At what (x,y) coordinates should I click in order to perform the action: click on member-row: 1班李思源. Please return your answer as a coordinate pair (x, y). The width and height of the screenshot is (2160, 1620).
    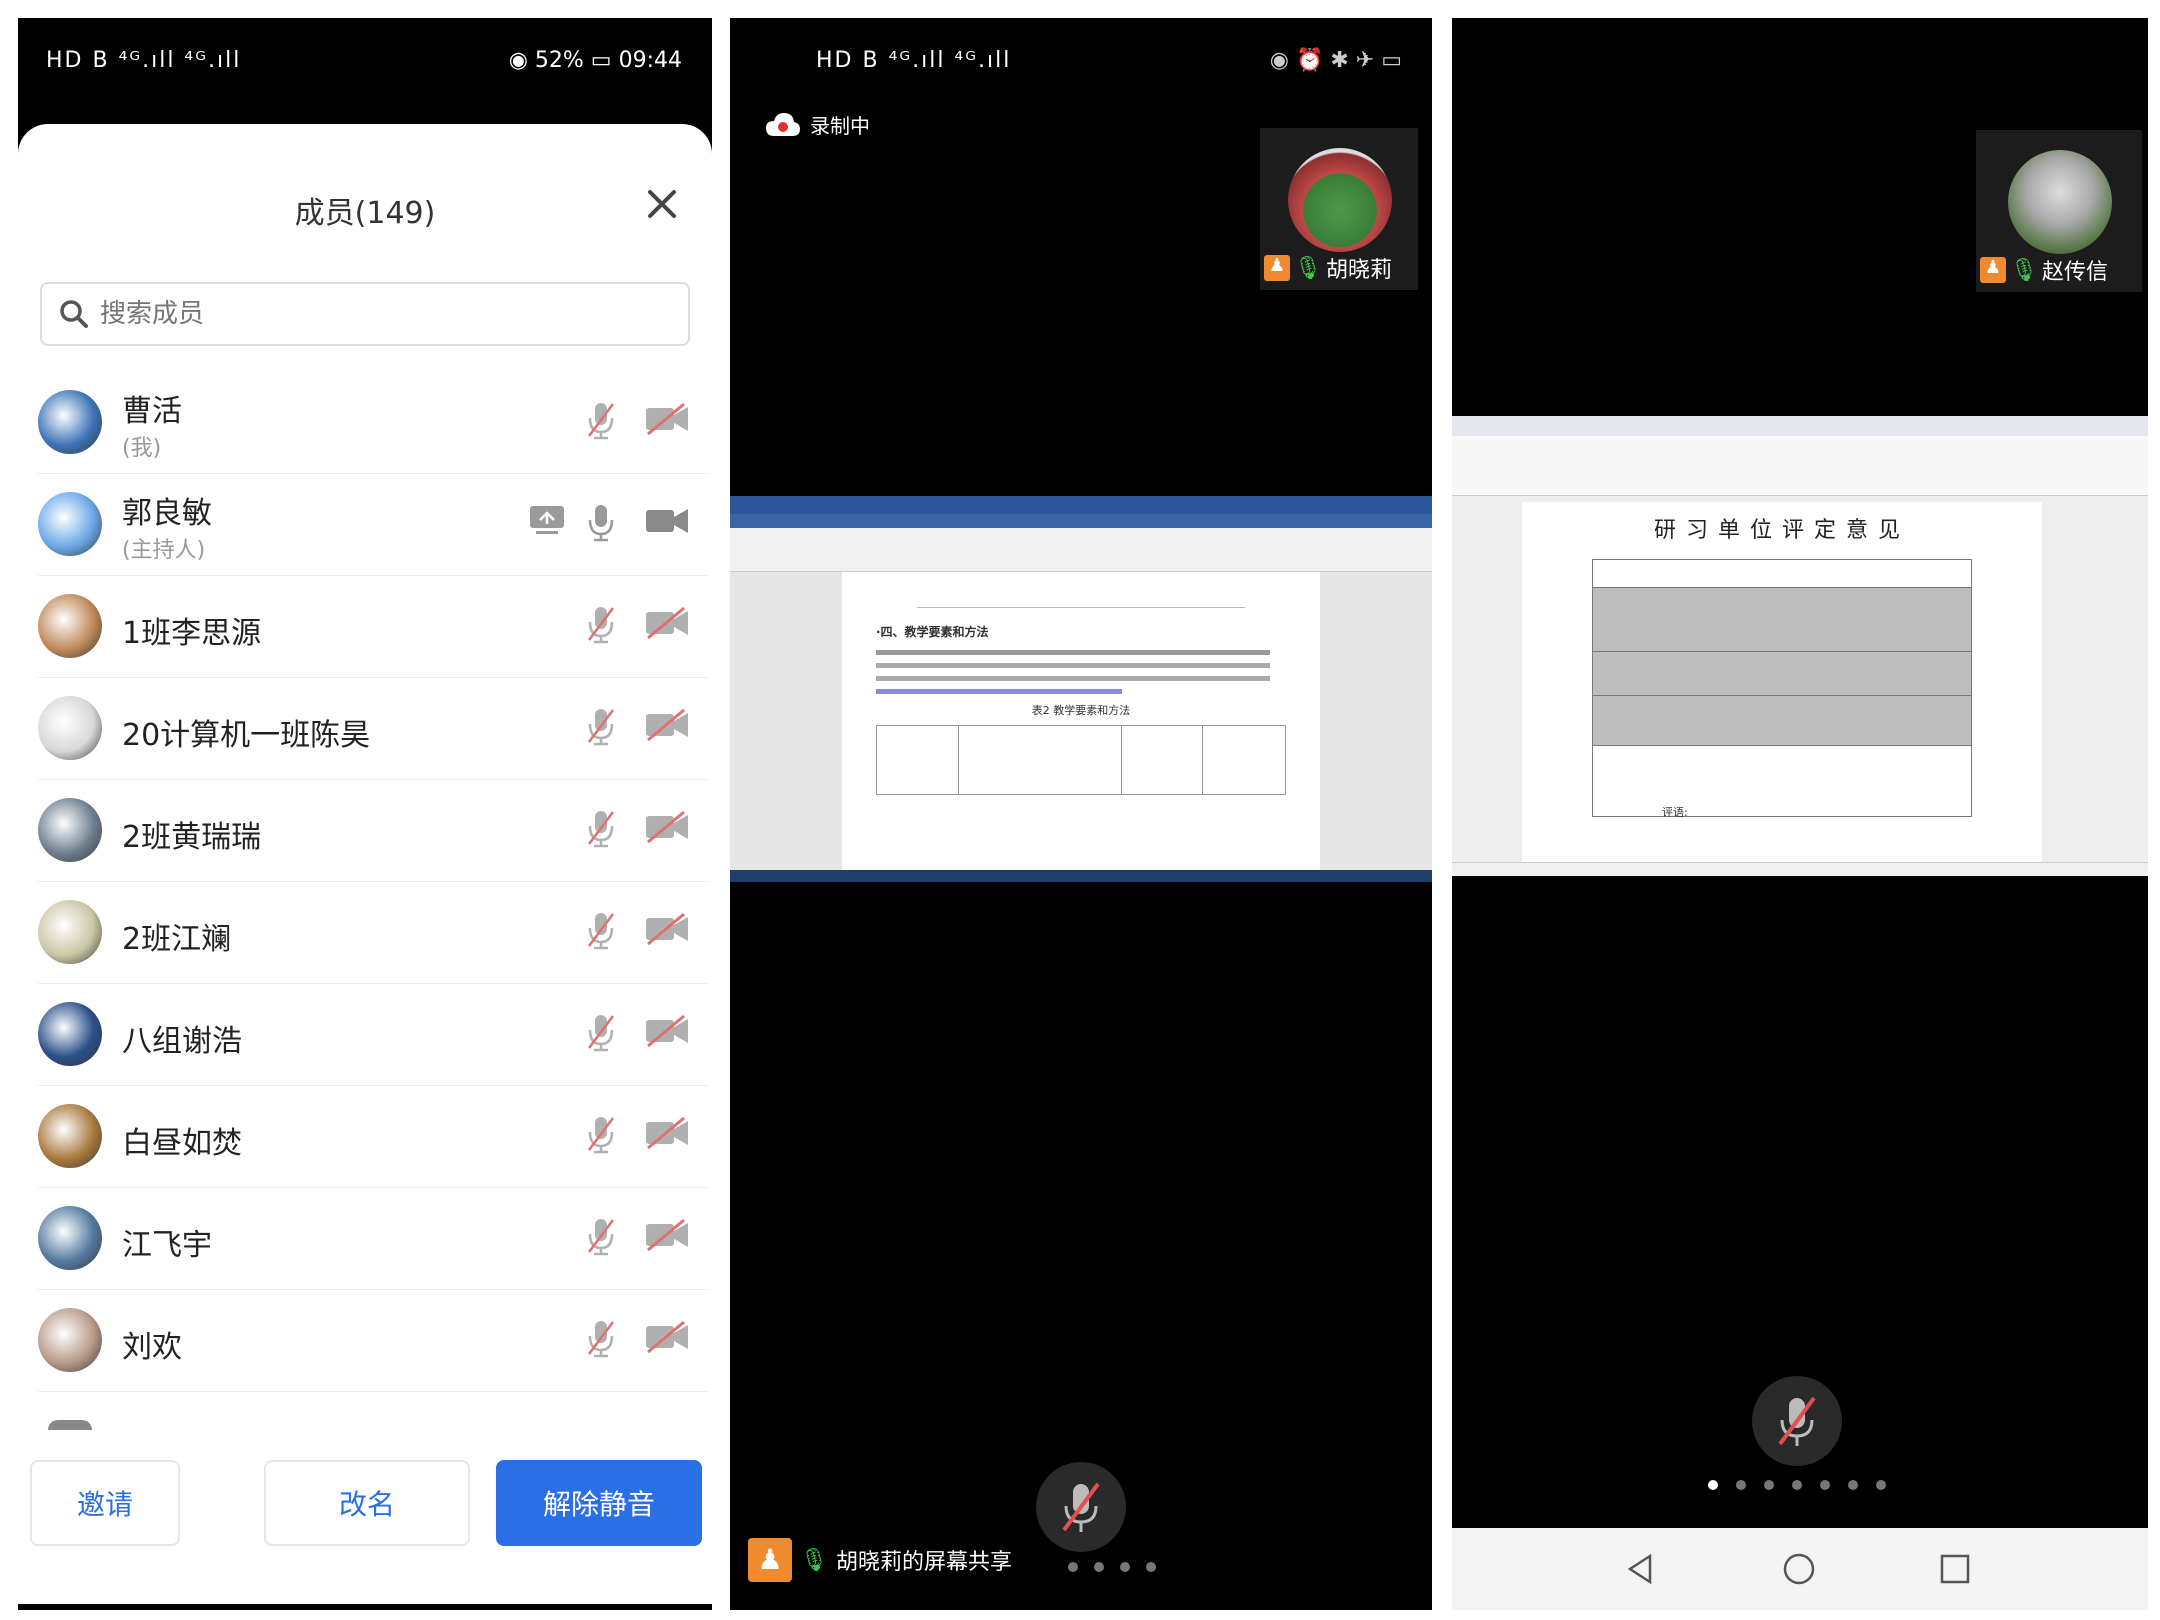
    Looking at the image, I should click on (373, 627).